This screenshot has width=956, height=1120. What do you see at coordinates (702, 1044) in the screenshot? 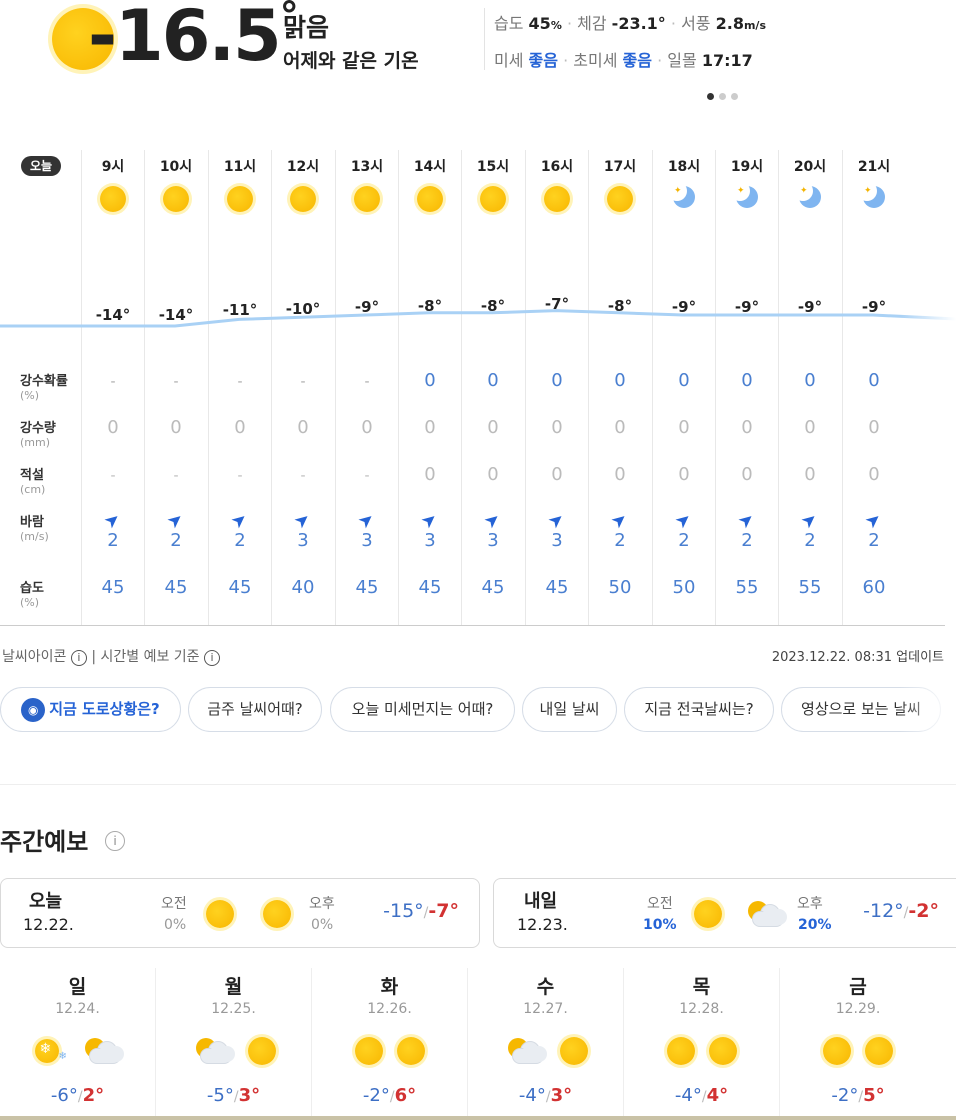
I see `weekly-day-thu: 목 12.28. -4°/4°` at bounding box center [702, 1044].